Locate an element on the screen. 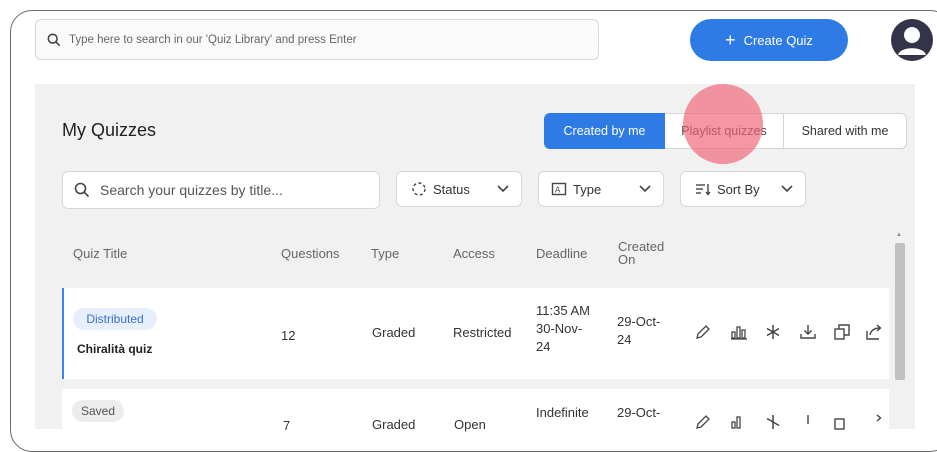 The height and width of the screenshot is (452, 937). header-created-line2: On is located at coordinates (627, 259).